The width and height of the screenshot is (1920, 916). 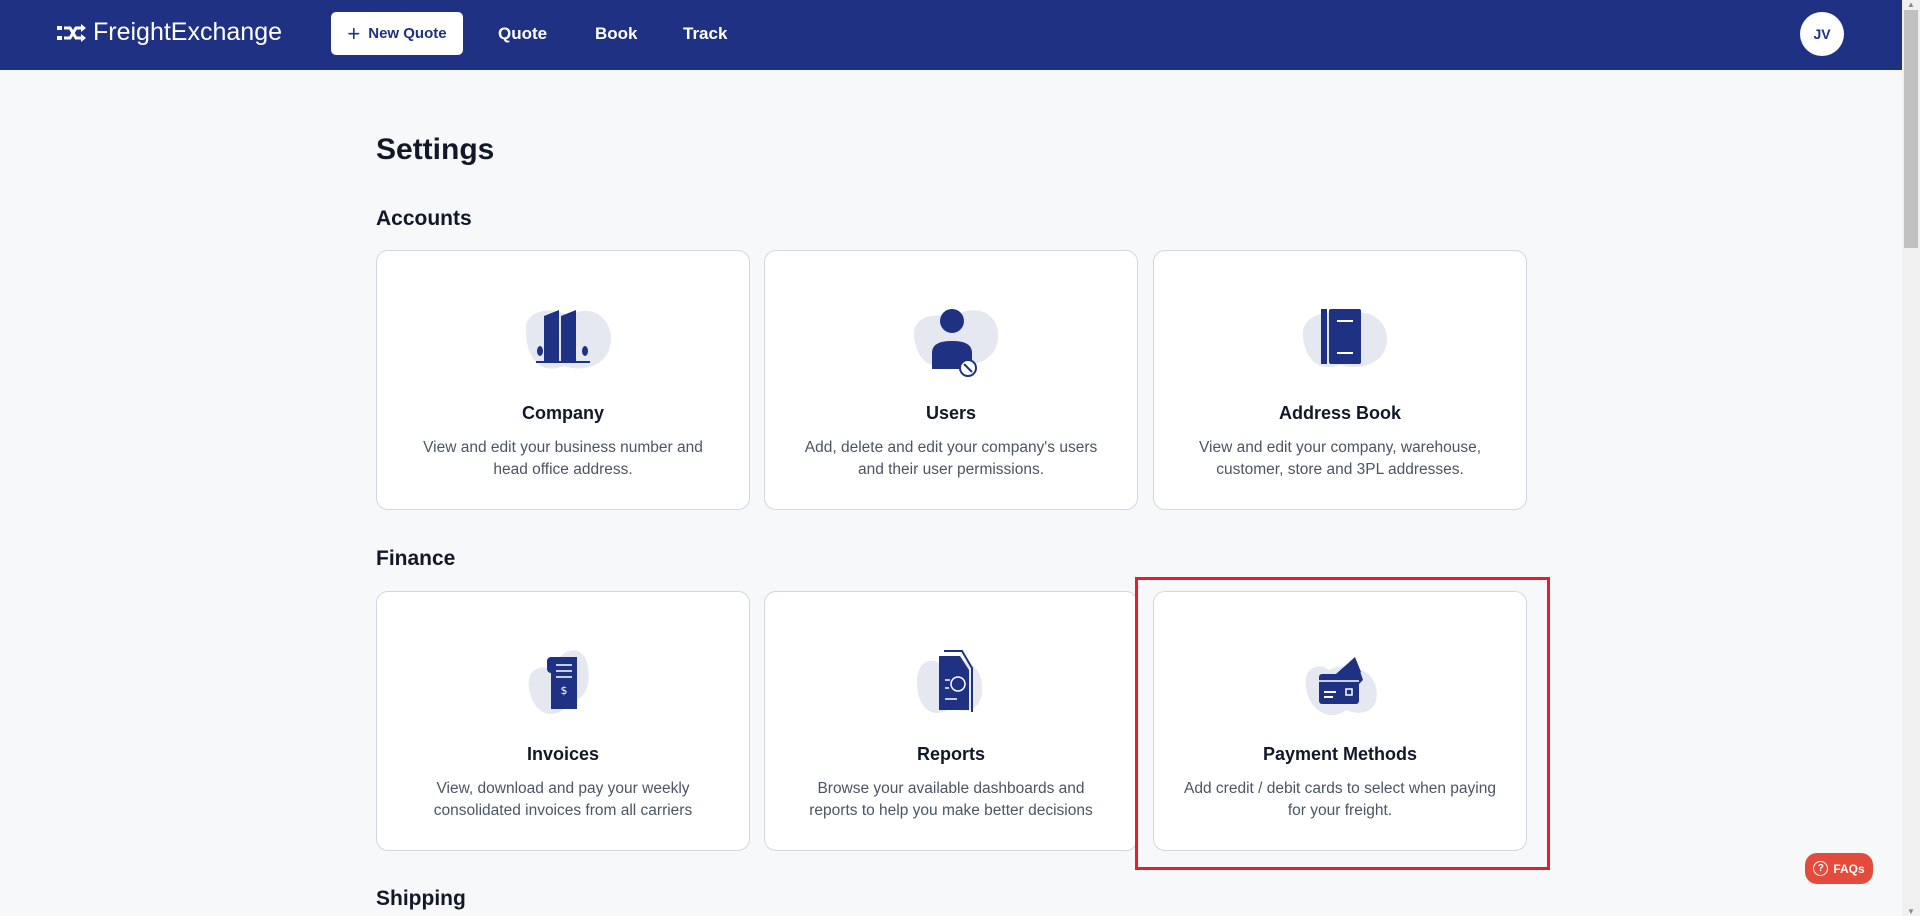 I want to click on scrollbar: ▲ ▼, so click(x=1911, y=458).